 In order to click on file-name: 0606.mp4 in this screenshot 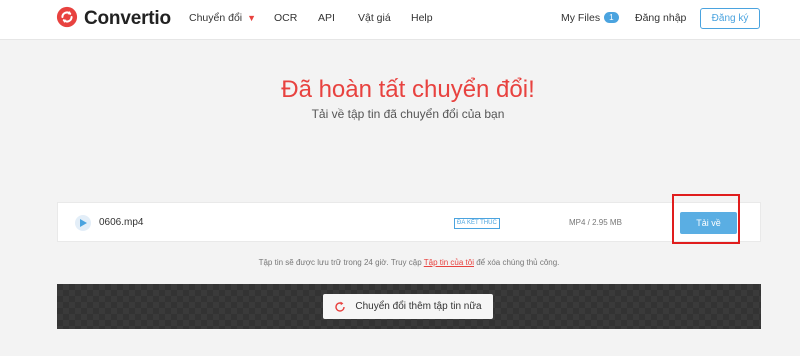, I will do `click(121, 222)`.